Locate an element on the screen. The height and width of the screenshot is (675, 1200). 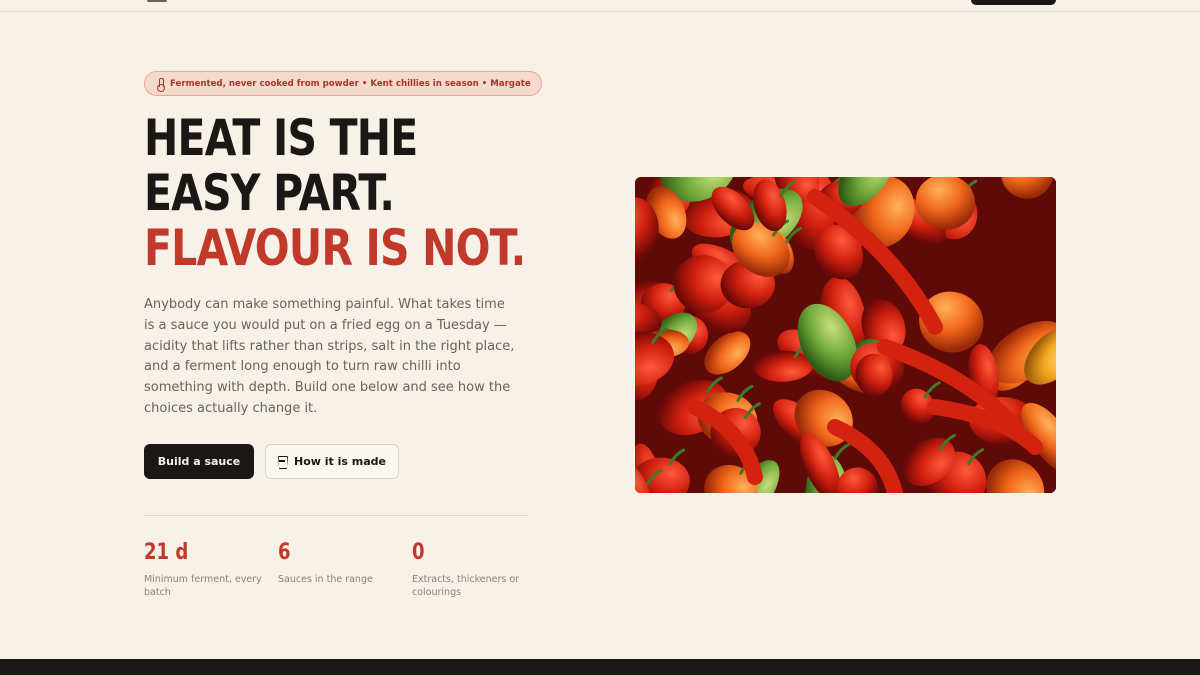
stat-value: 21 d is located at coordinates (166, 552).